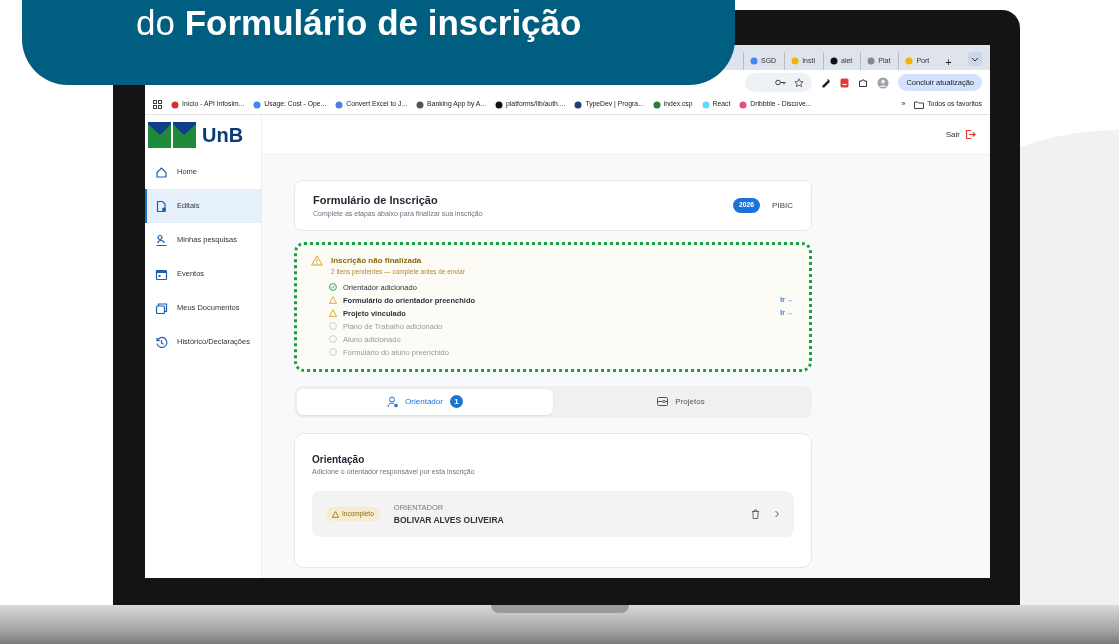 This screenshot has height=644, width=1119. I want to click on history-icon, so click(161, 342).